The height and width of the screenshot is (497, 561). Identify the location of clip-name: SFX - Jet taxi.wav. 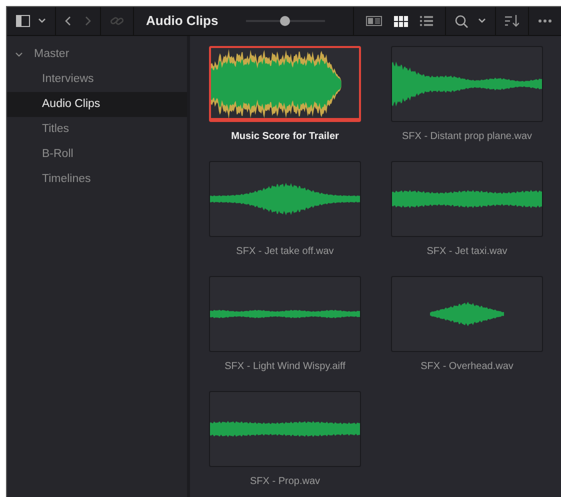
(467, 252).